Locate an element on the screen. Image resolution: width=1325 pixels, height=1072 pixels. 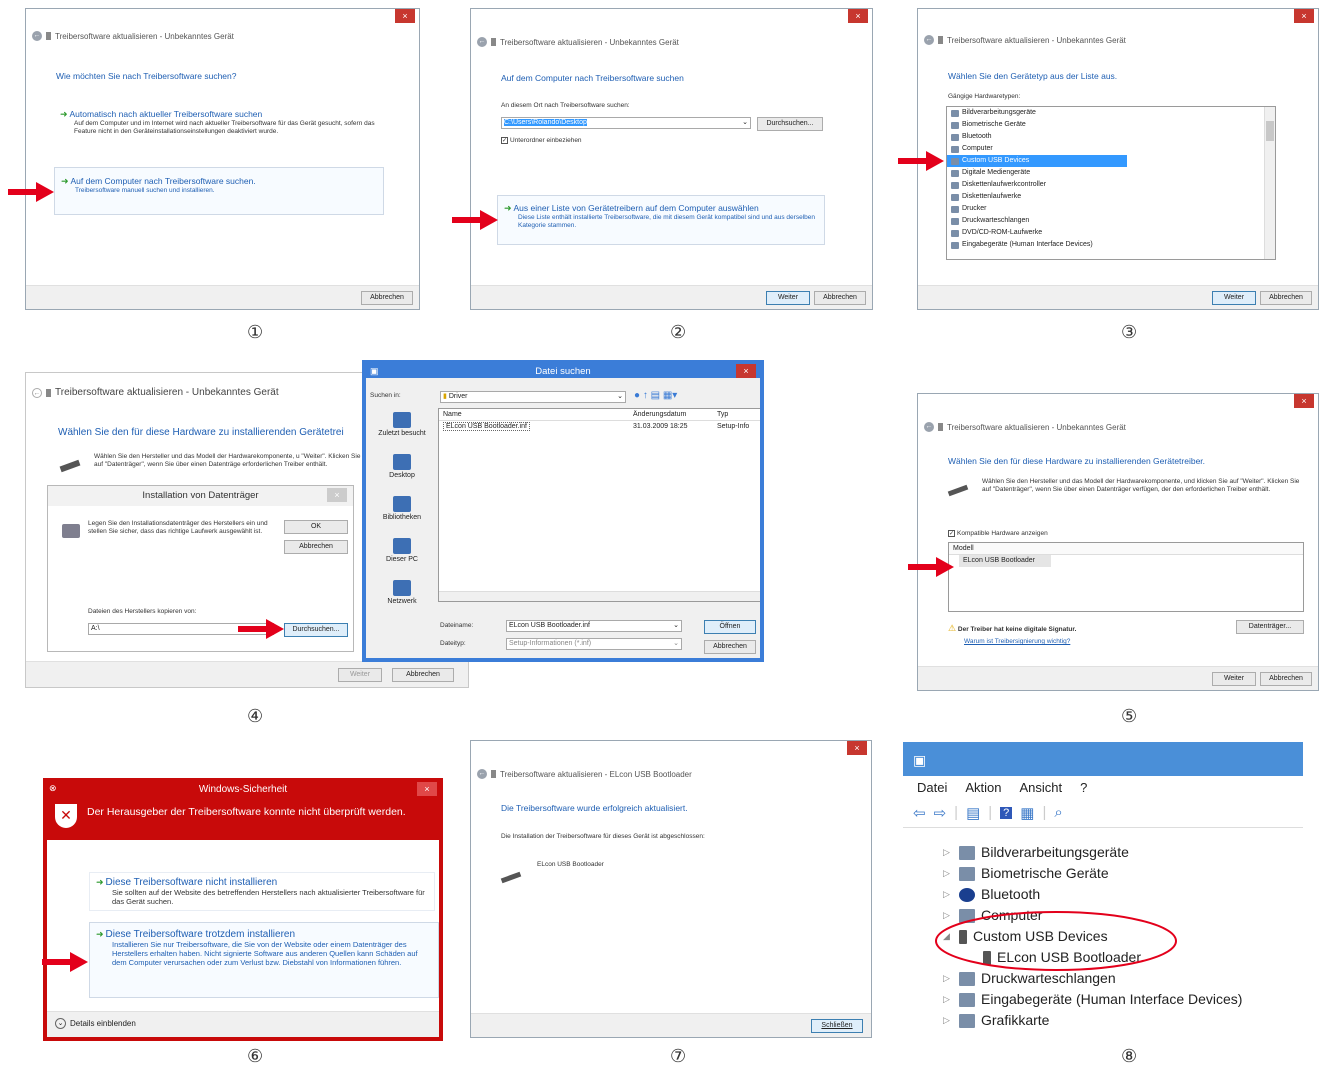
menu-item: Datei is located at coordinates (932, 787).